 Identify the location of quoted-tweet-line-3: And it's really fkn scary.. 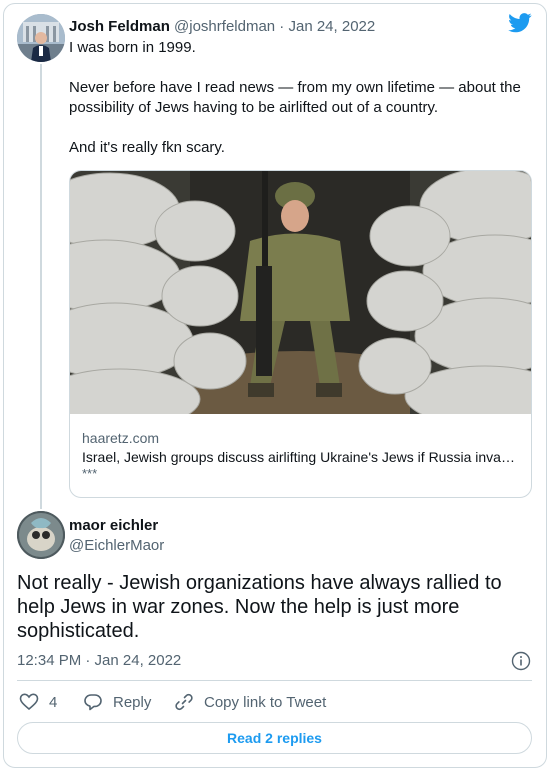
(147, 147).